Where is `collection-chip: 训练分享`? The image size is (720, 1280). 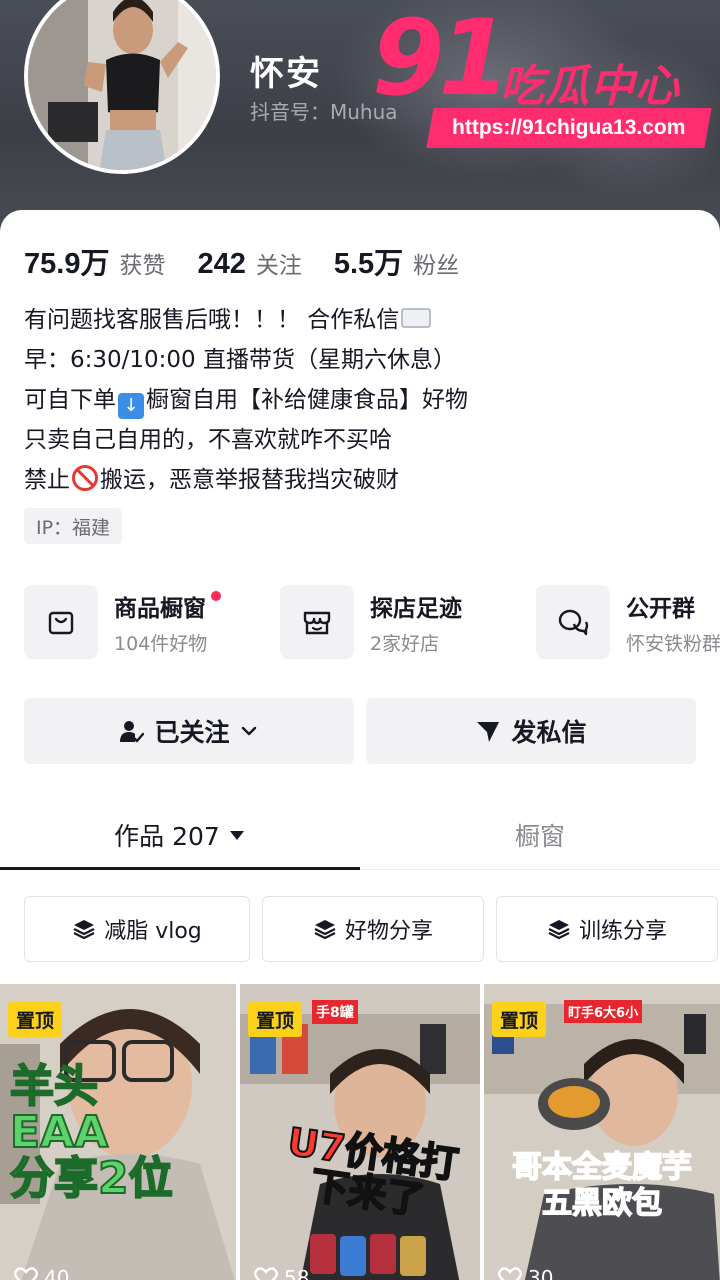
collection-chip: 训练分享 is located at coordinates (607, 929).